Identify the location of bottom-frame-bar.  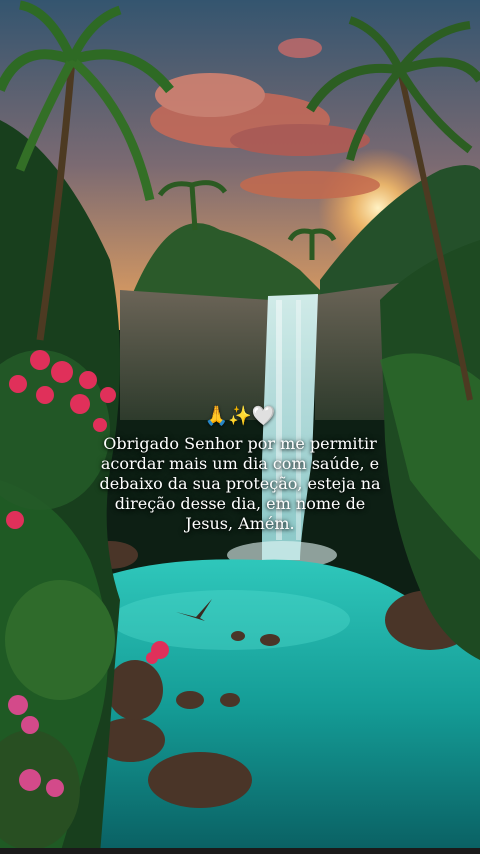
(240, 851).